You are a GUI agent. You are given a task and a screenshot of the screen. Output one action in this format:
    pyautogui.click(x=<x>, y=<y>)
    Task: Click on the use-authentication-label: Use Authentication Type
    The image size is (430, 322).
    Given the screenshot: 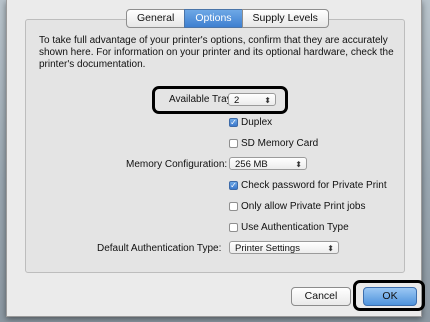 What is the action you would take?
    pyautogui.click(x=295, y=227)
    